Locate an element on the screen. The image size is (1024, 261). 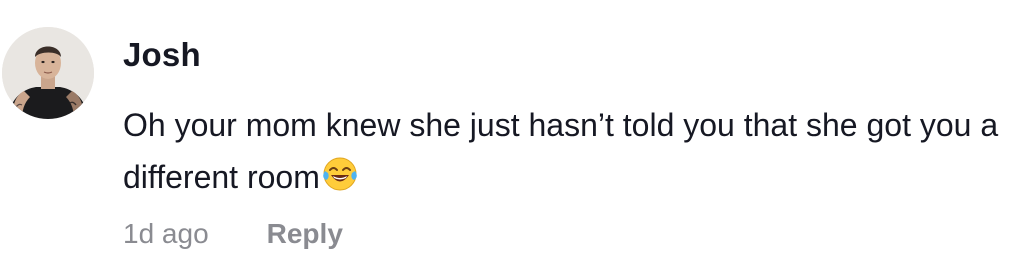
face-with-tears-of-joy-icon is located at coordinates (340, 174).